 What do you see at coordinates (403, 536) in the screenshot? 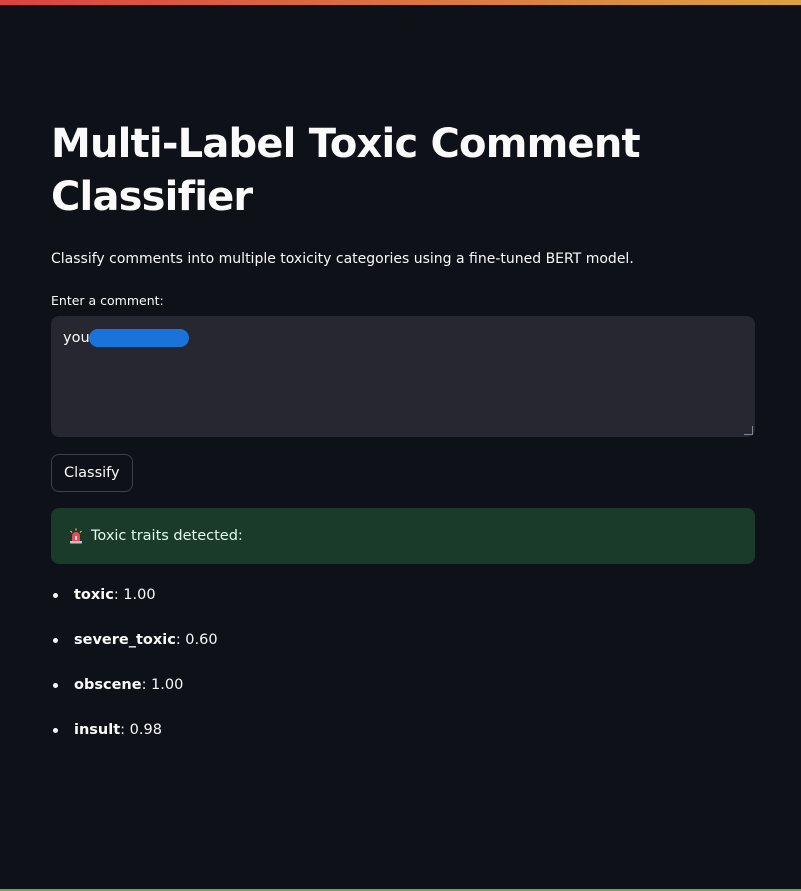
I see `success-alert: Toxic traits detected:` at bounding box center [403, 536].